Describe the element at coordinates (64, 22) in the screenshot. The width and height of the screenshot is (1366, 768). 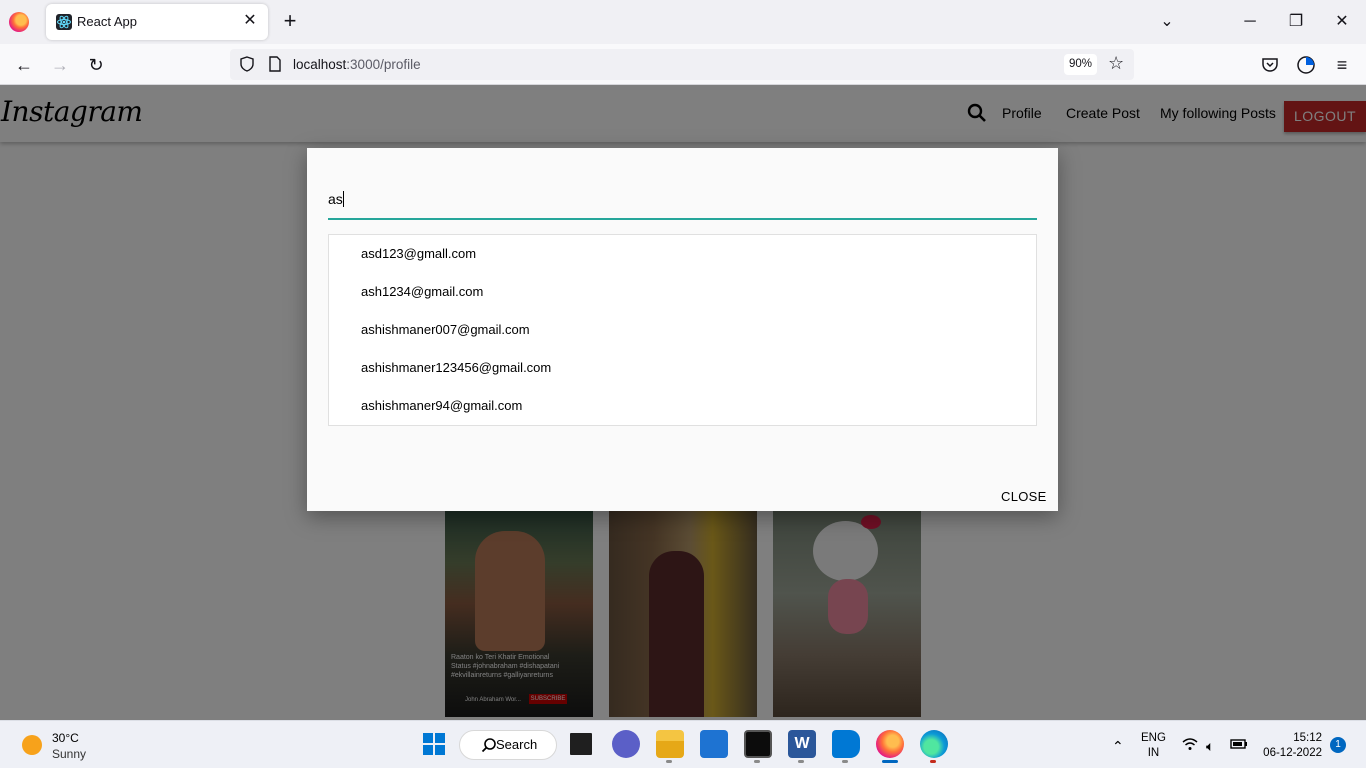
I see `react-favicon-icon` at that location.